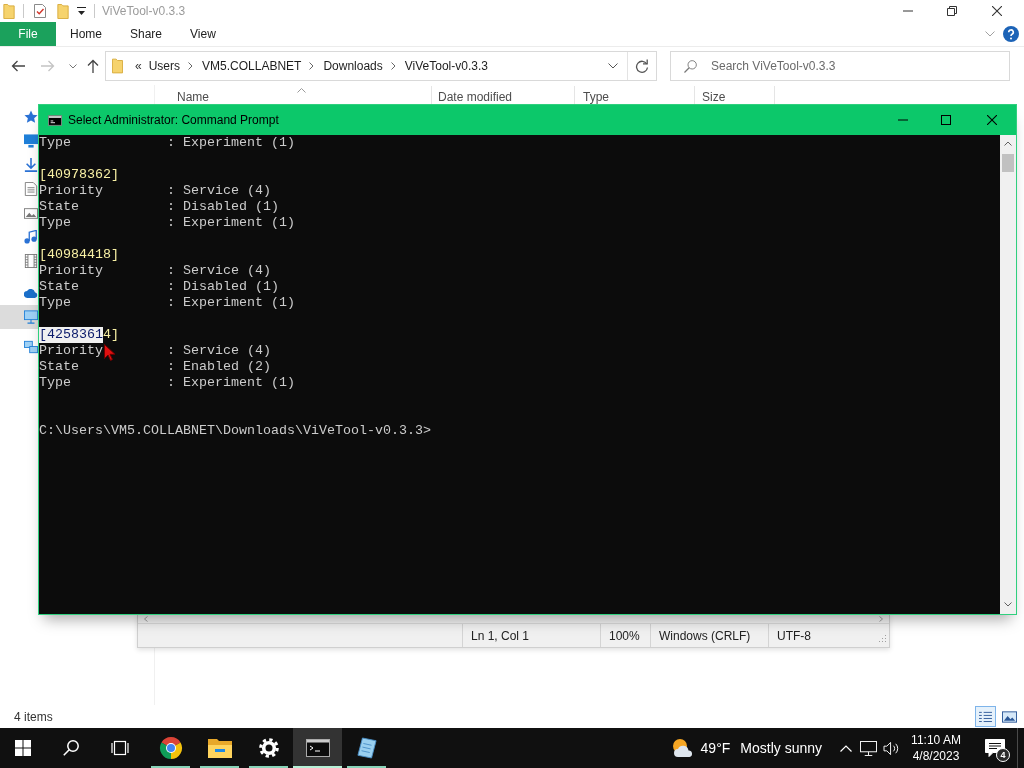 The image size is (1024, 768). What do you see at coordinates (715, 748) in the screenshot?
I see `weather-temperature: 49°F` at bounding box center [715, 748].